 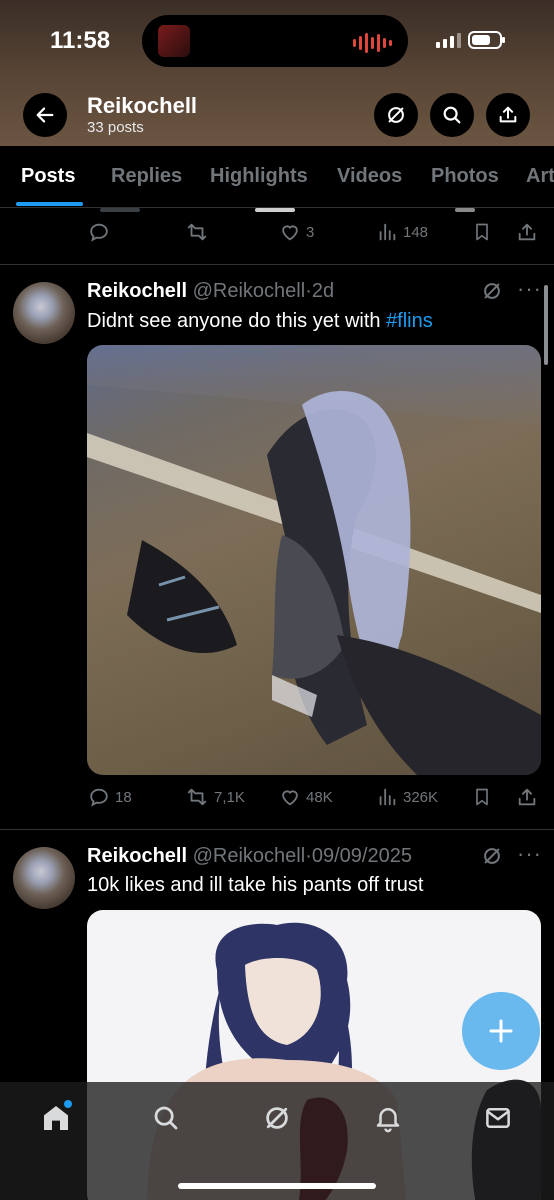 I want to click on hashtag-link: #flins, so click(x=409, y=321).